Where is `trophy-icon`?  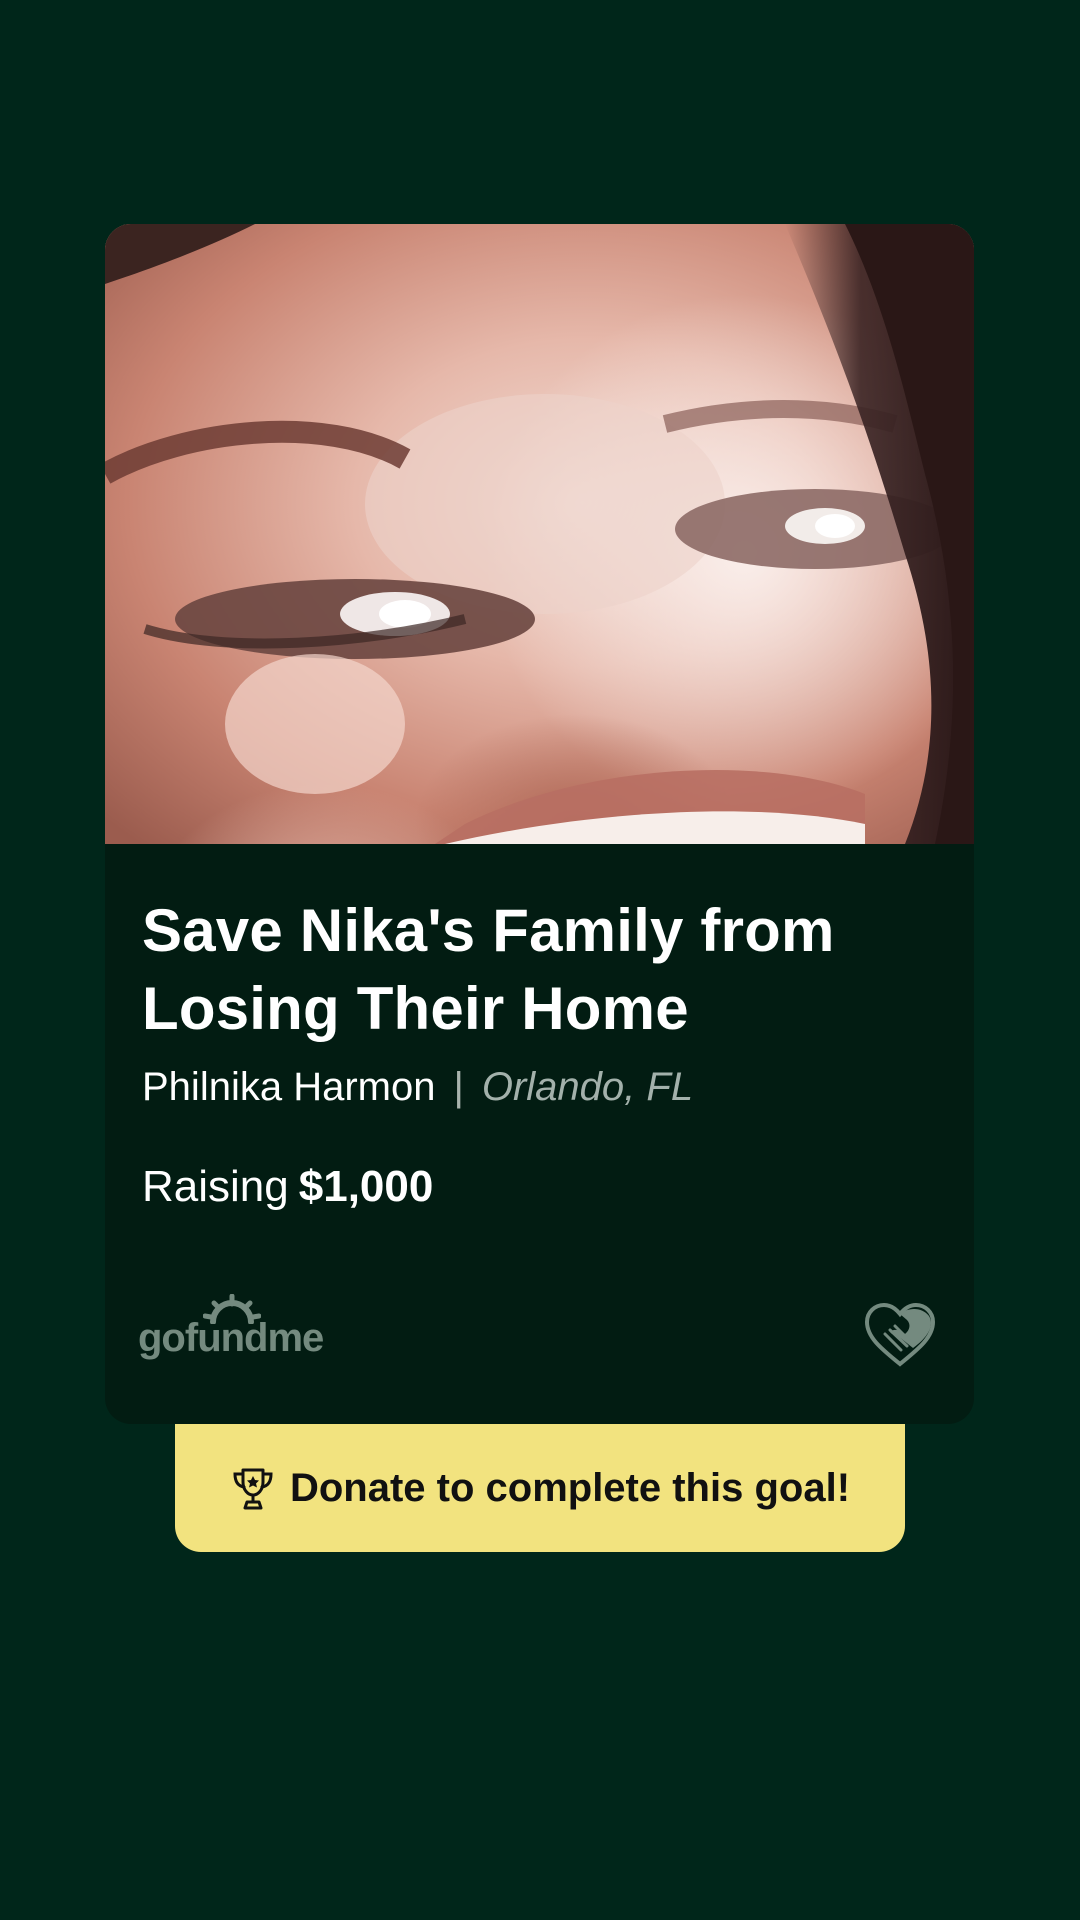 trophy-icon is located at coordinates (253, 1489).